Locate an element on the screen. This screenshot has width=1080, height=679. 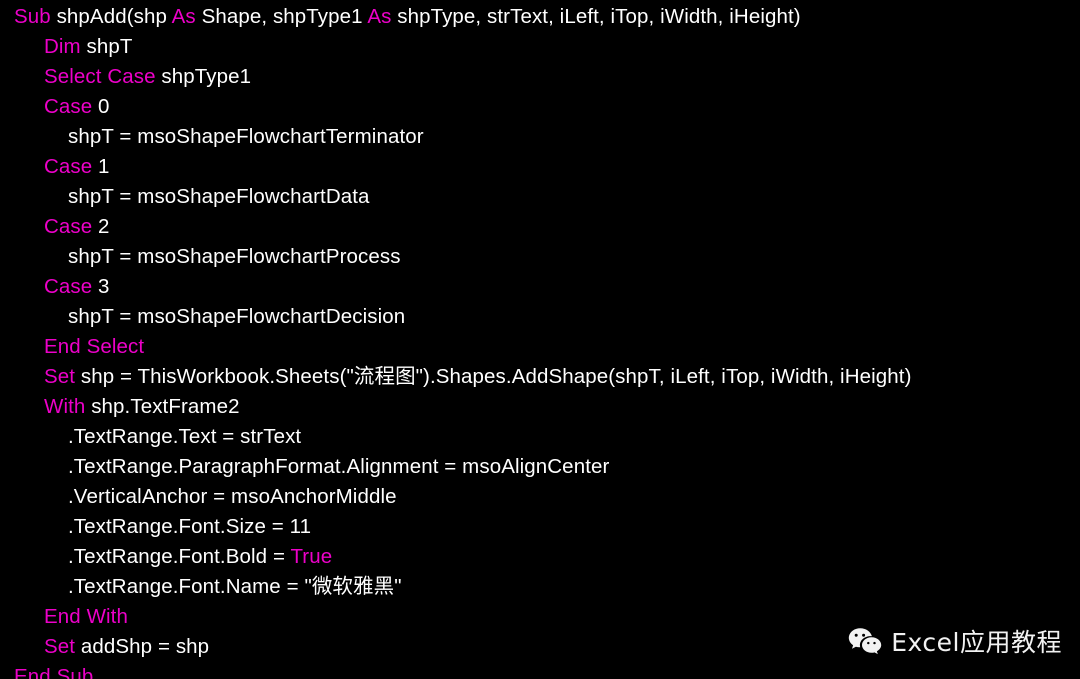
code-text: shp.TextFrame2 is located at coordinates (162, 406).